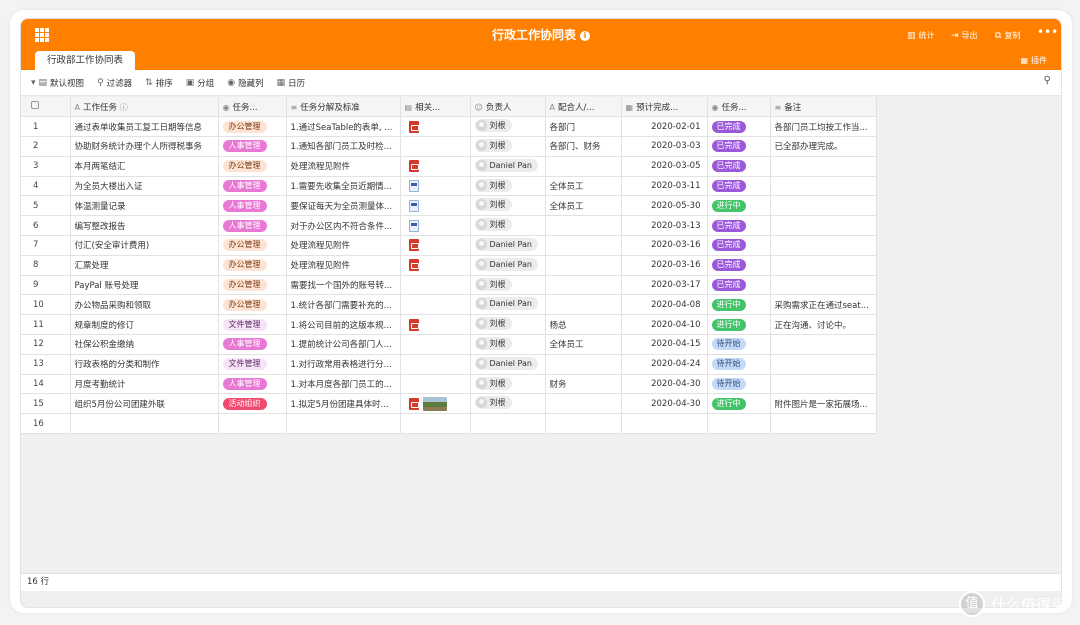 The width and height of the screenshot is (1080, 625). What do you see at coordinates (664, 186) in the screenshot?
I see `due-date-cell: 2020-03-11` at bounding box center [664, 186].